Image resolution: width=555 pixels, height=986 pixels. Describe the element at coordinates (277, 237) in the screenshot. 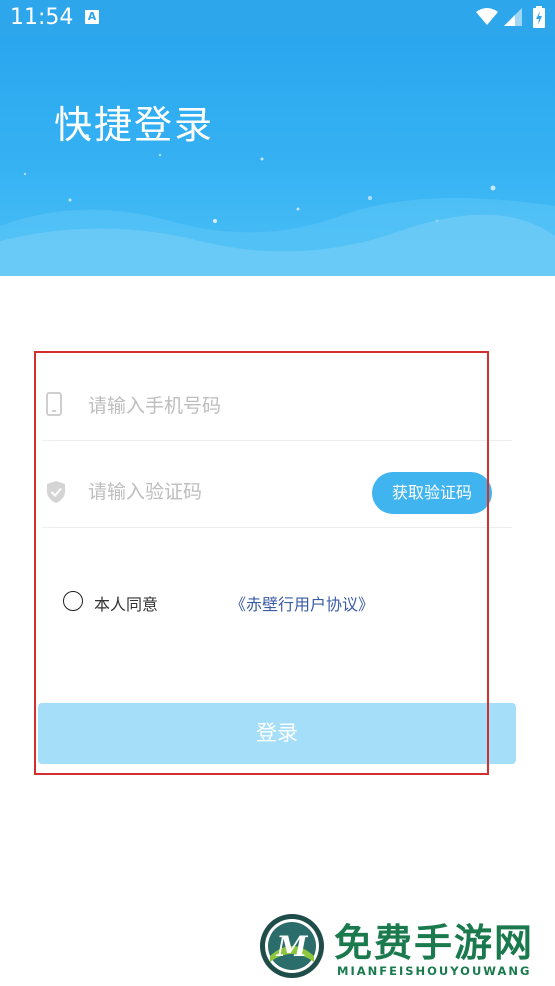

I see `header-waves` at that location.